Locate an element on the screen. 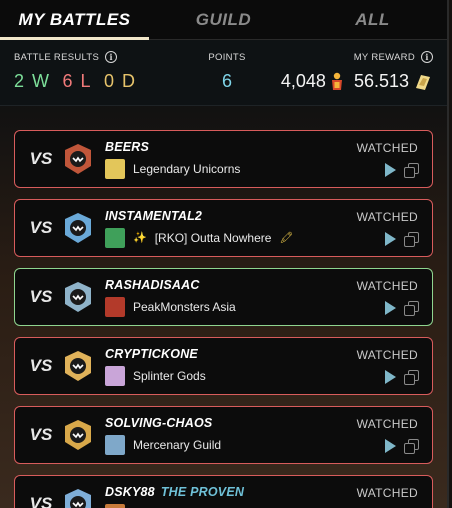  sparkles-icon: ✨ is located at coordinates (140, 238).